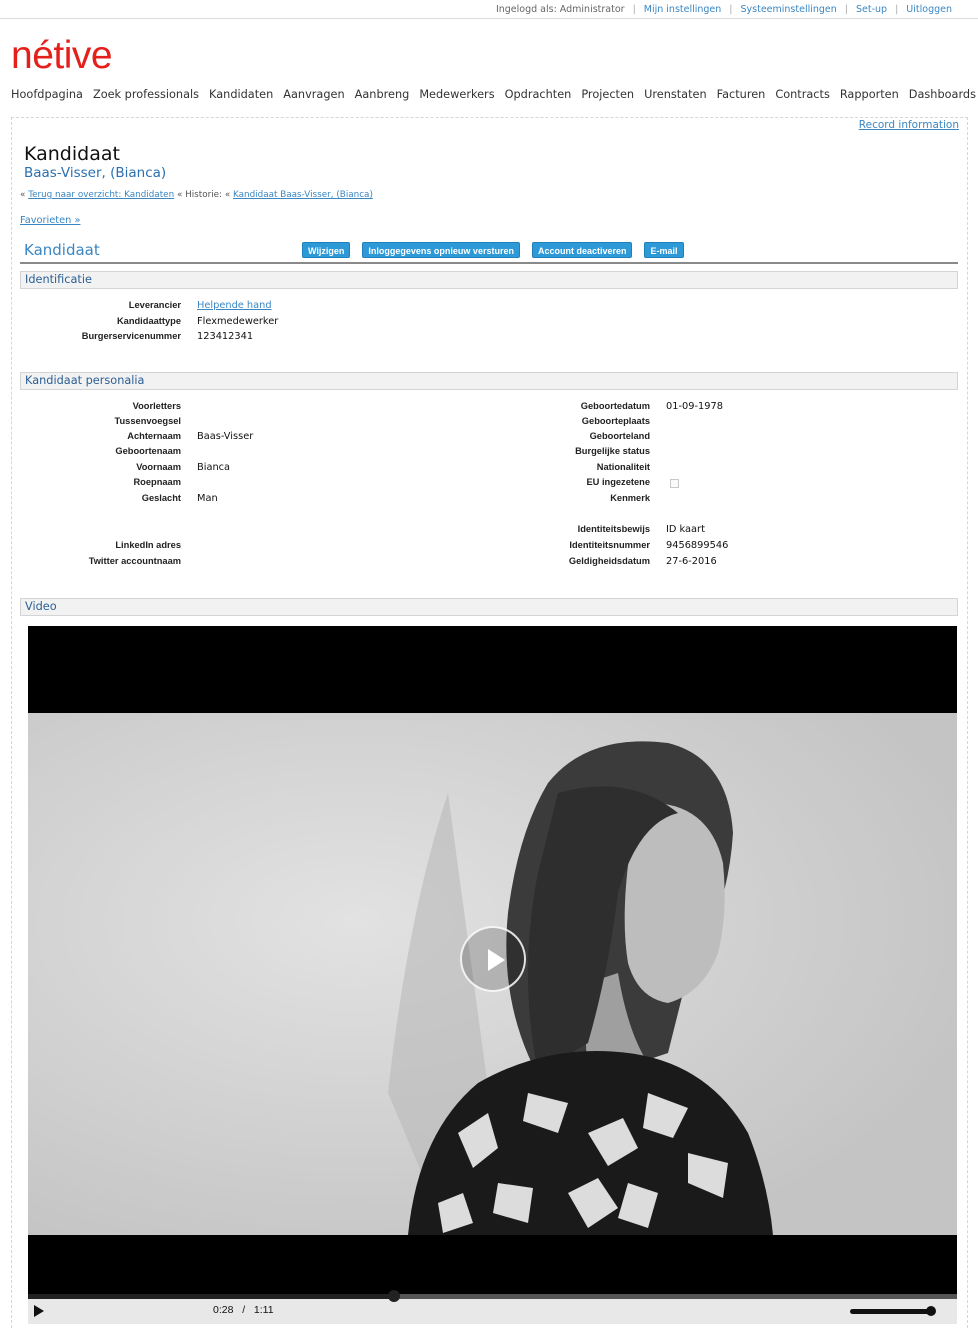 Image resolution: width=978 pixels, height=1328 pixels. What do you see at coordinates (607, 94) in the screenshot?
I see `nav-item-projecten: Projecten` at bounding box center [607, 94].